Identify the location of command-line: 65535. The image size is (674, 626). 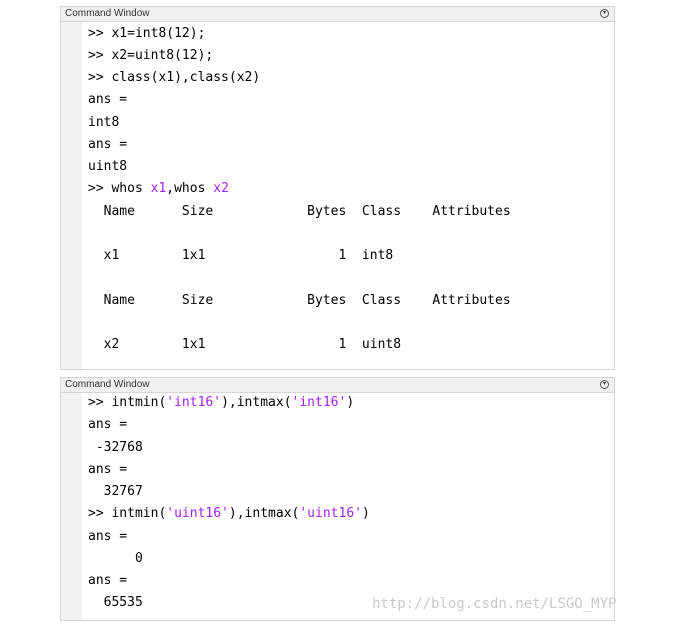
(115, 603).